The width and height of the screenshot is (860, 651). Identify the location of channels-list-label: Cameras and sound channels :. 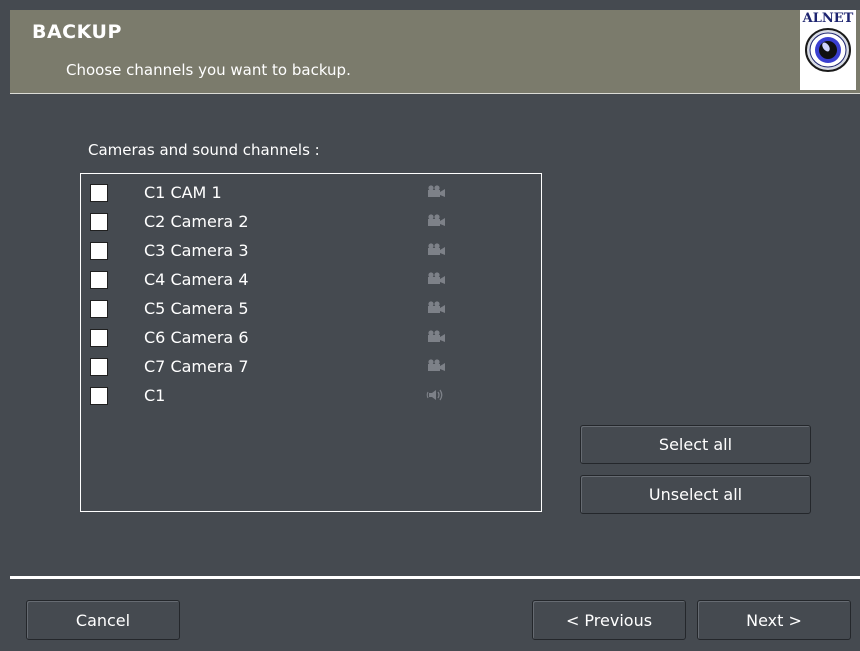
(204, 150).